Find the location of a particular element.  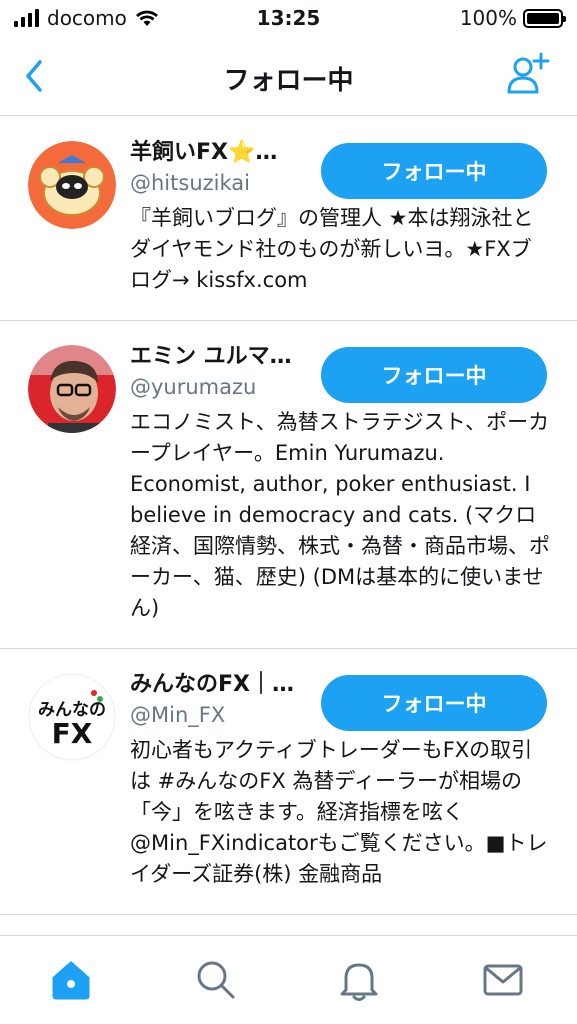

mail-icon is located at coordinates (503, 980).